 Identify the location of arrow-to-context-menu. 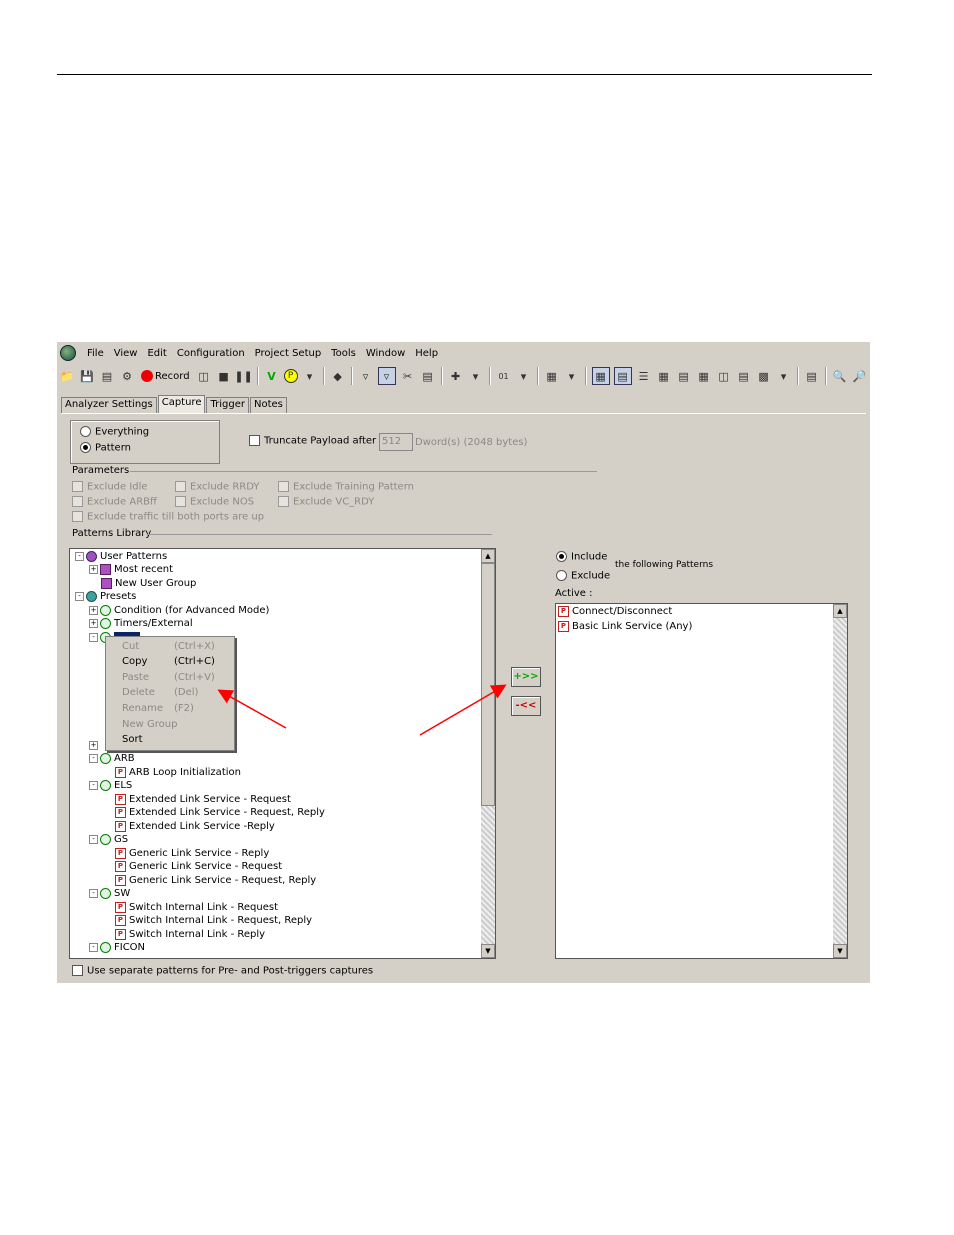
(252, 709).